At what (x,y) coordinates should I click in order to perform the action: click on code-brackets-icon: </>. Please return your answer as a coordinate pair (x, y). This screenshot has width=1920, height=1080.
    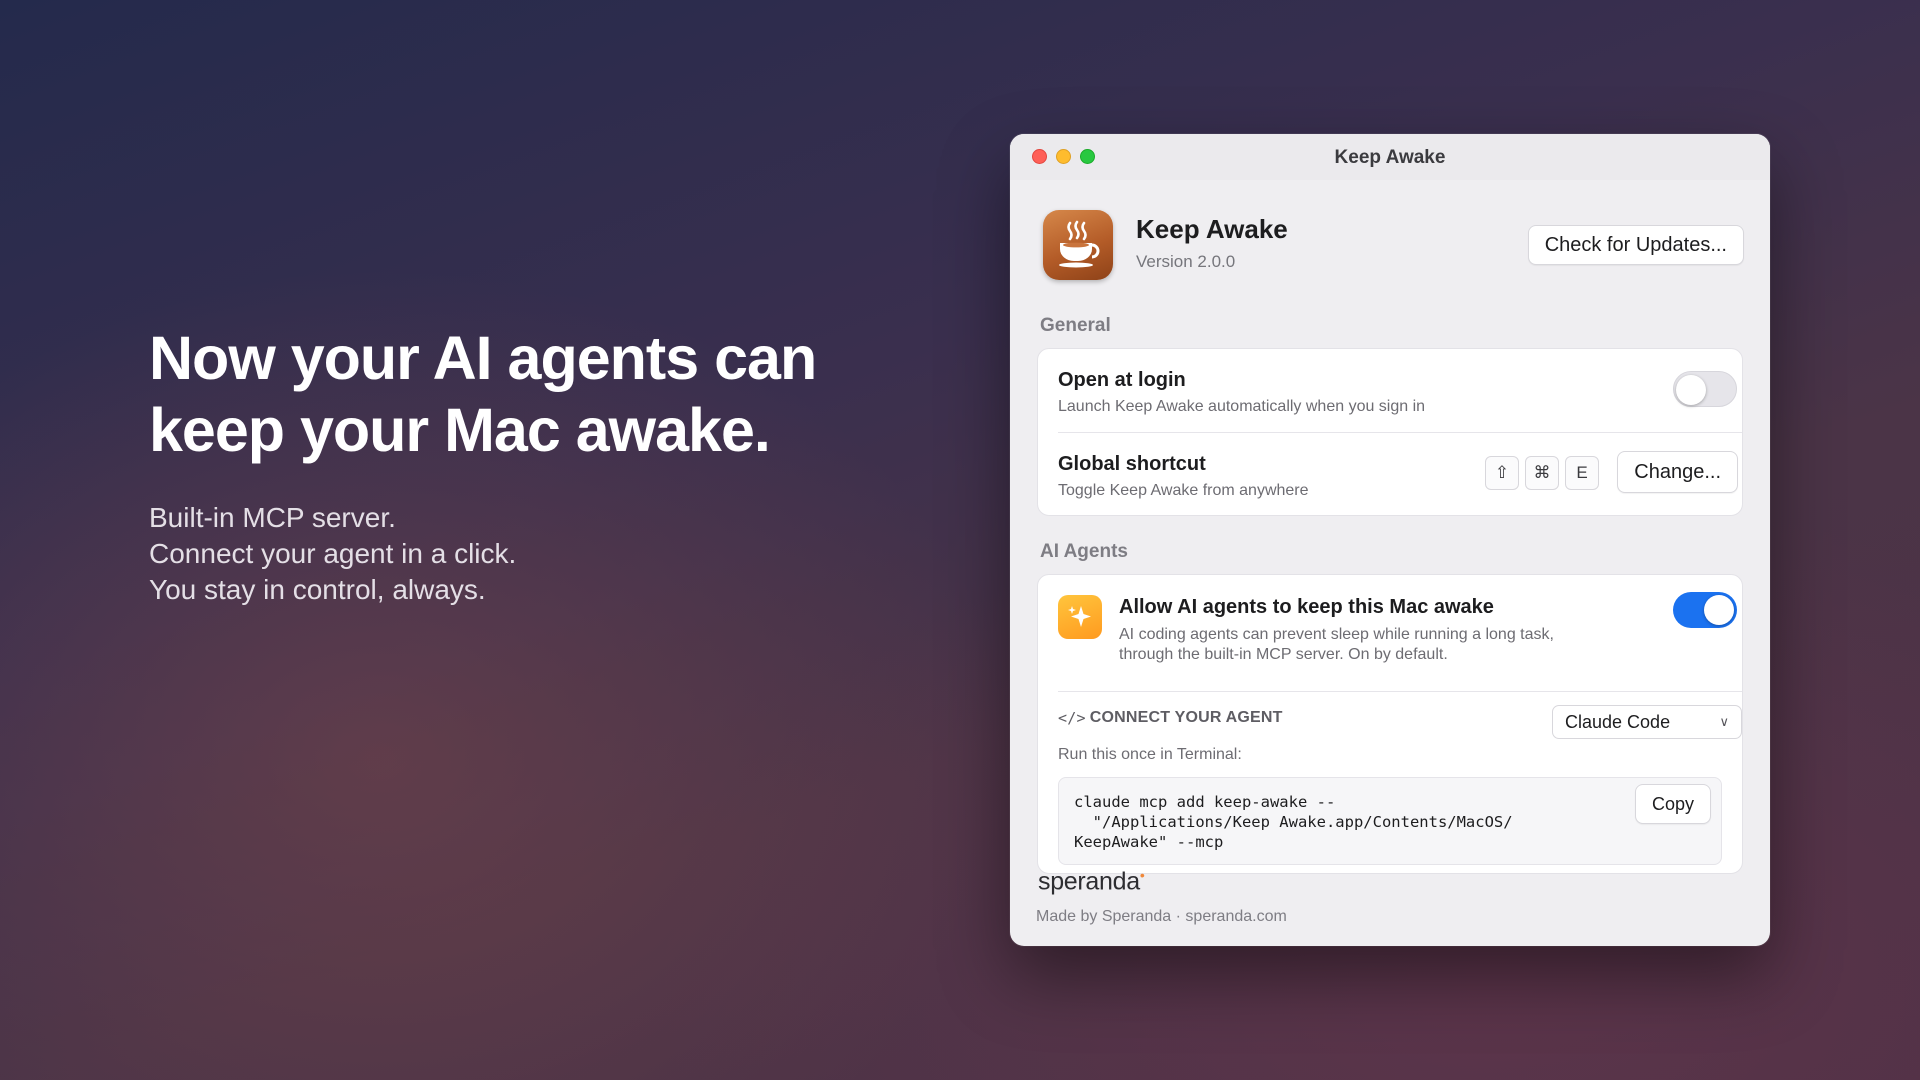
    Looking at the image, I should click on (1072, 718).